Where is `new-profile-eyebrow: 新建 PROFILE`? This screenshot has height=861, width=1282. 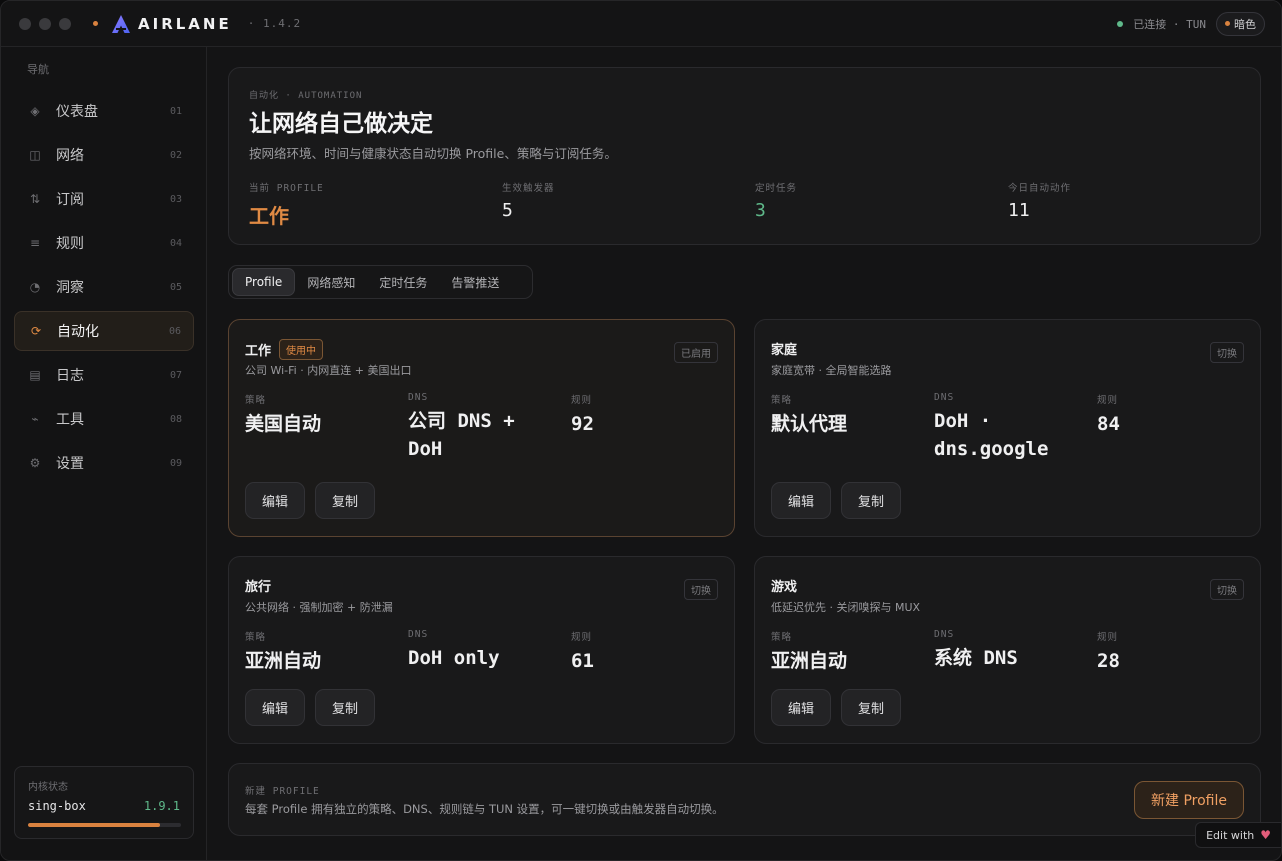
new-profile-eyebrow: 新建 PROFILE is located at coordinates (282, 791).